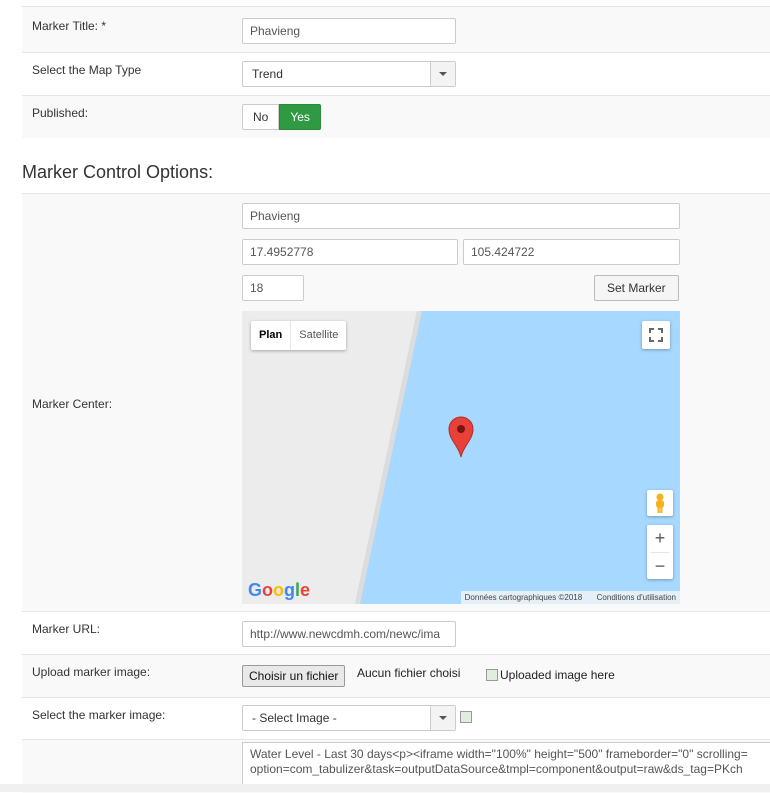  I want to click on zoom-in-button: +, so click(660, 538).